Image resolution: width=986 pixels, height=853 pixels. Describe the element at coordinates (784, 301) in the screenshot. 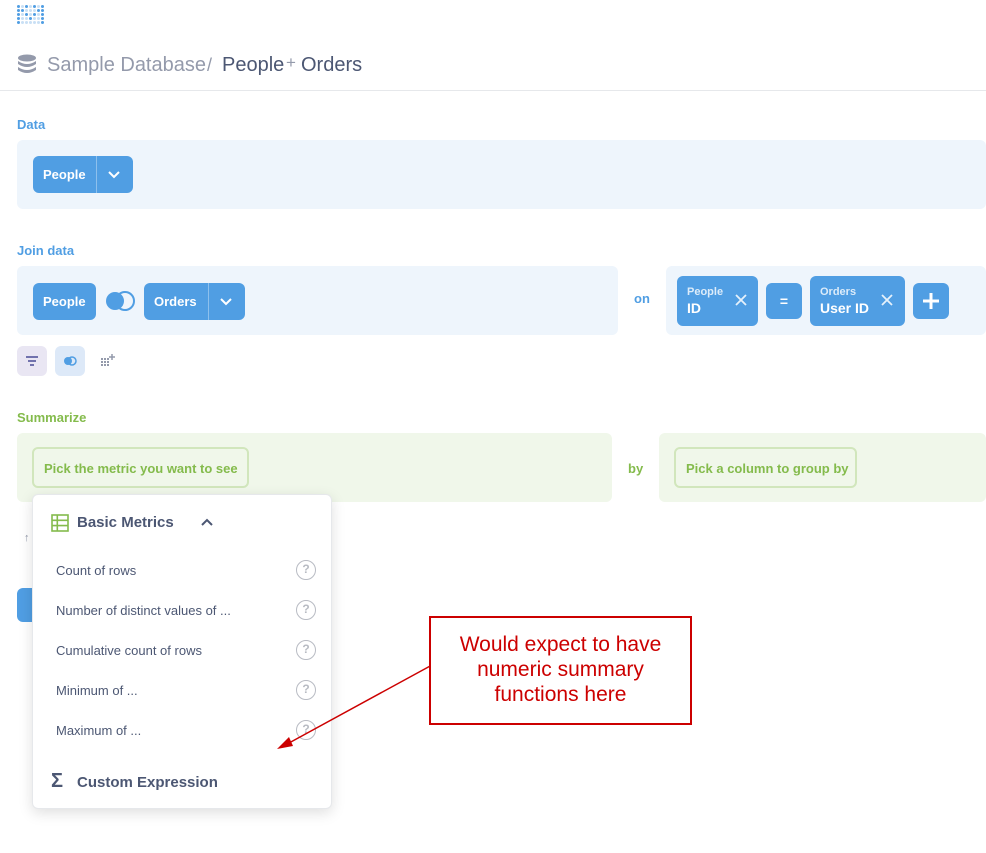

I see `join-operator-button: =` at that location.